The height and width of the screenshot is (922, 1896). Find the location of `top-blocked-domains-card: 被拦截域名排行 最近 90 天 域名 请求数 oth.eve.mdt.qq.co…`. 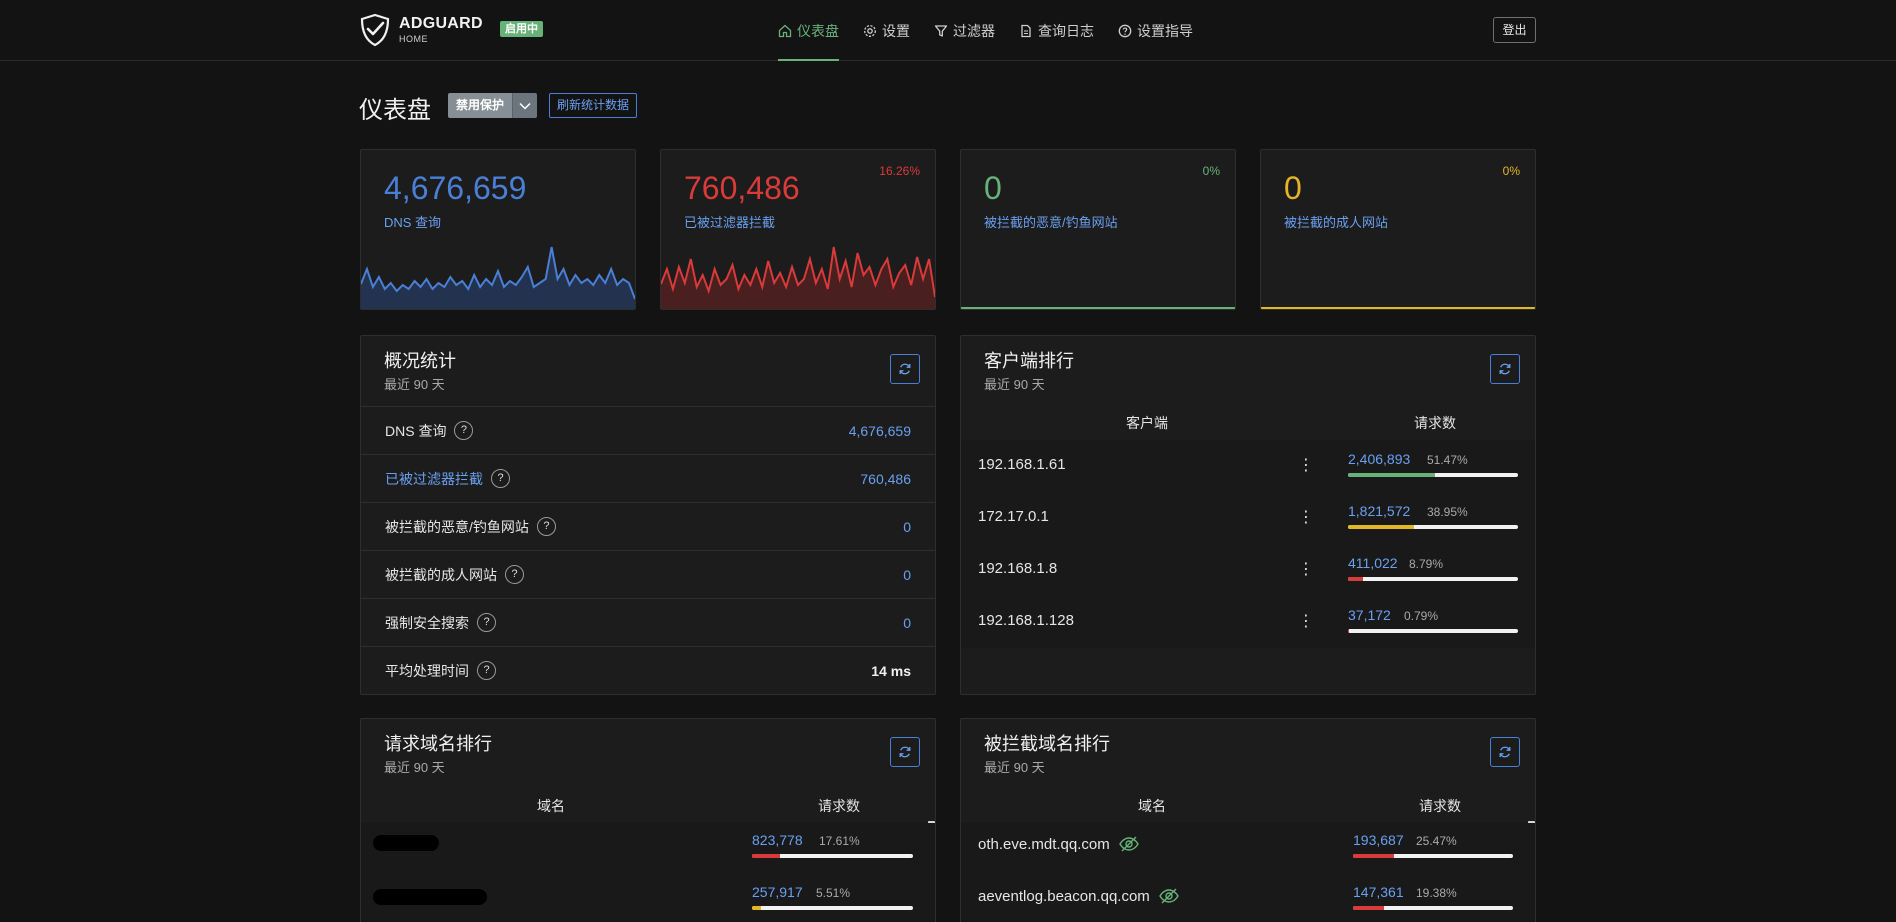

top-blocked-domains-card: 被拦截域名排行 最近 90 天 域名 请求数 oth.eve.mdt.qq.co… is located at coordinates (1248, 820).